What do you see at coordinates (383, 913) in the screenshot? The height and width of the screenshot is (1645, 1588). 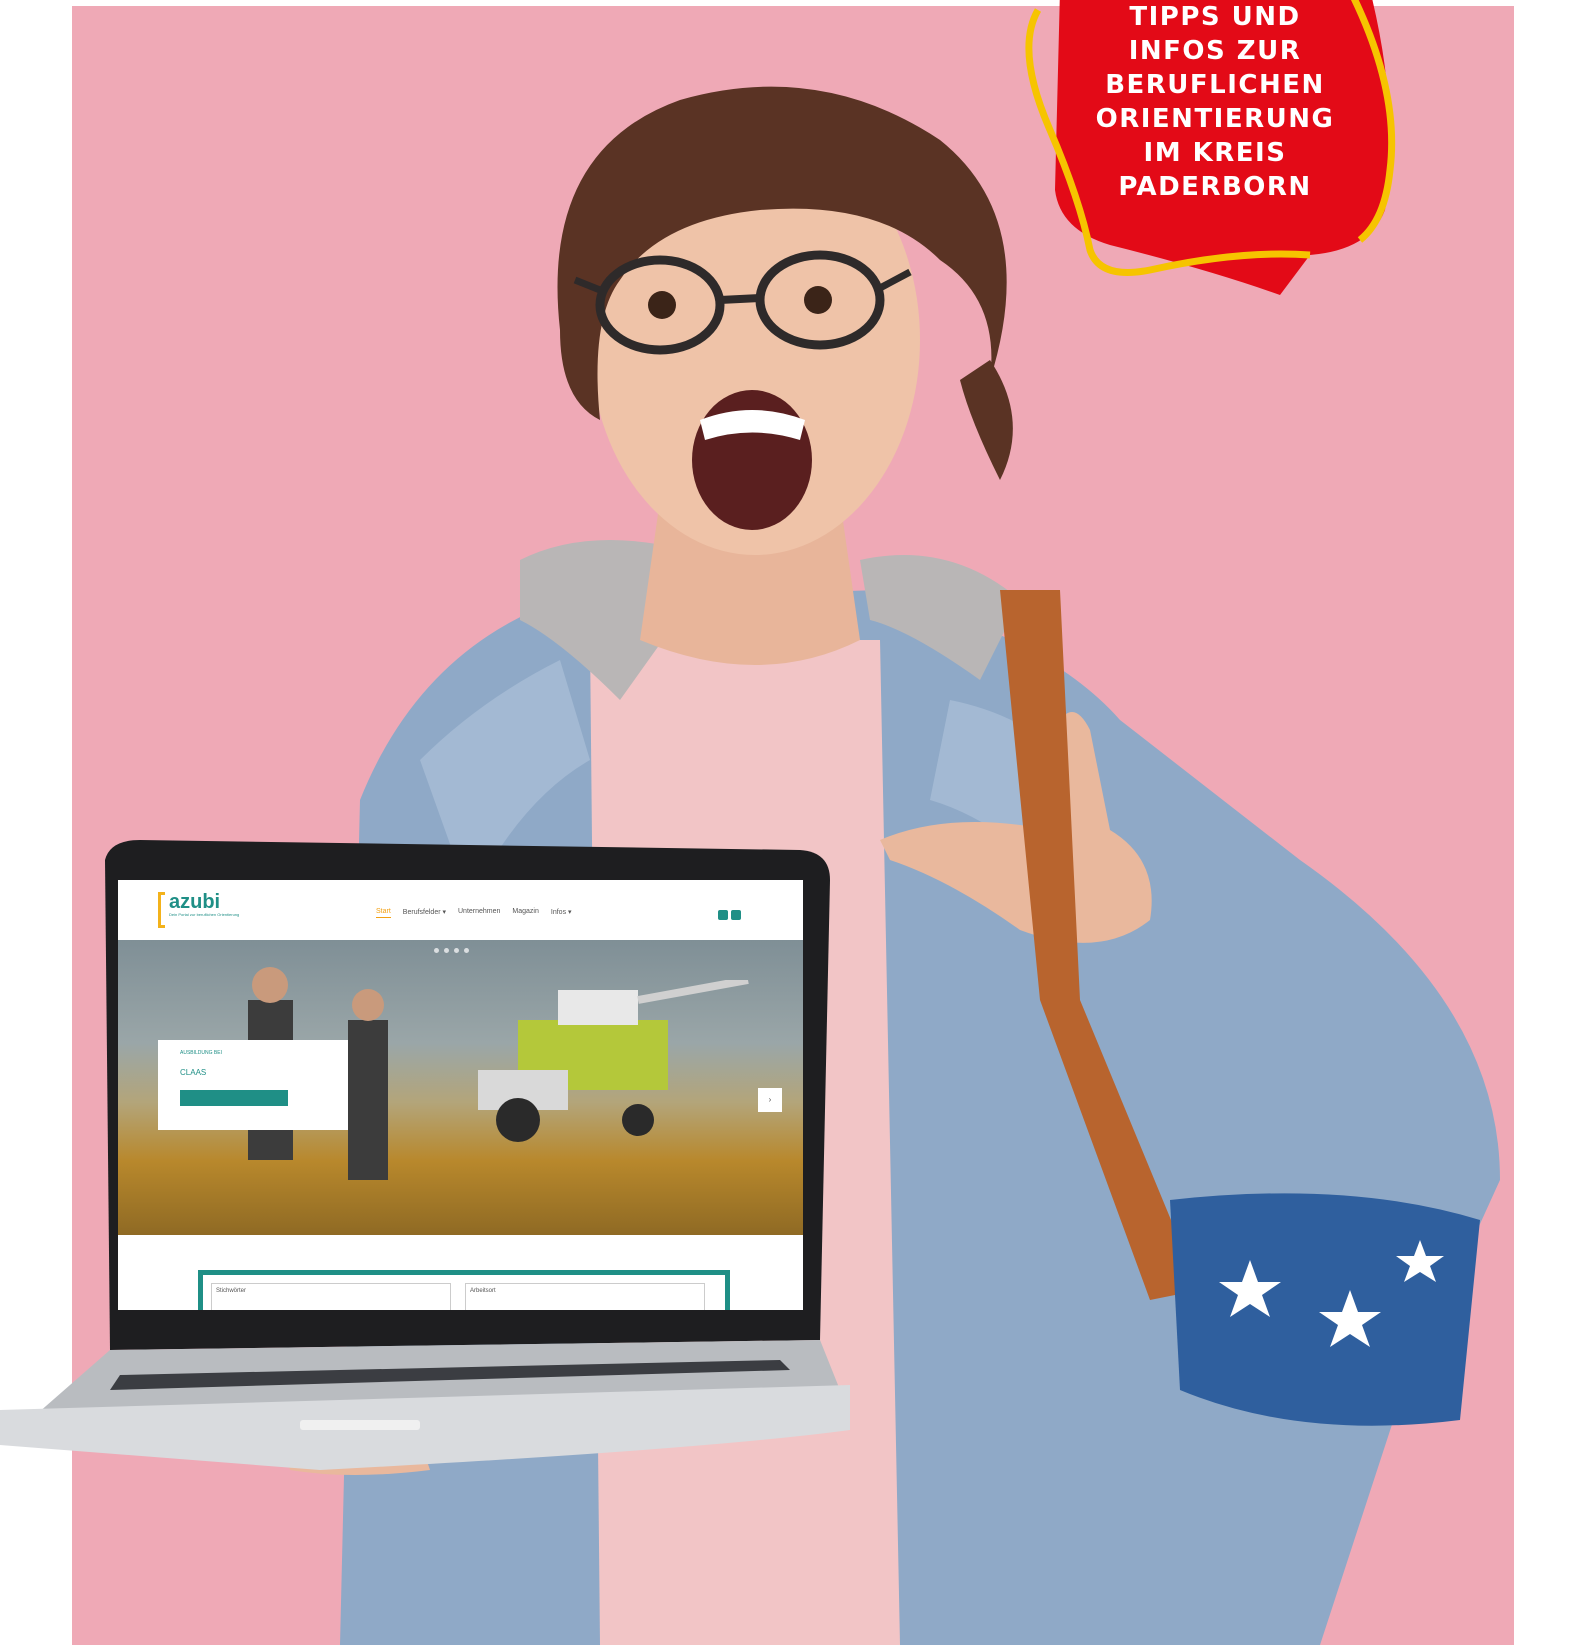 I see `nav-item-start: Start` at bounding box center [383, 913].